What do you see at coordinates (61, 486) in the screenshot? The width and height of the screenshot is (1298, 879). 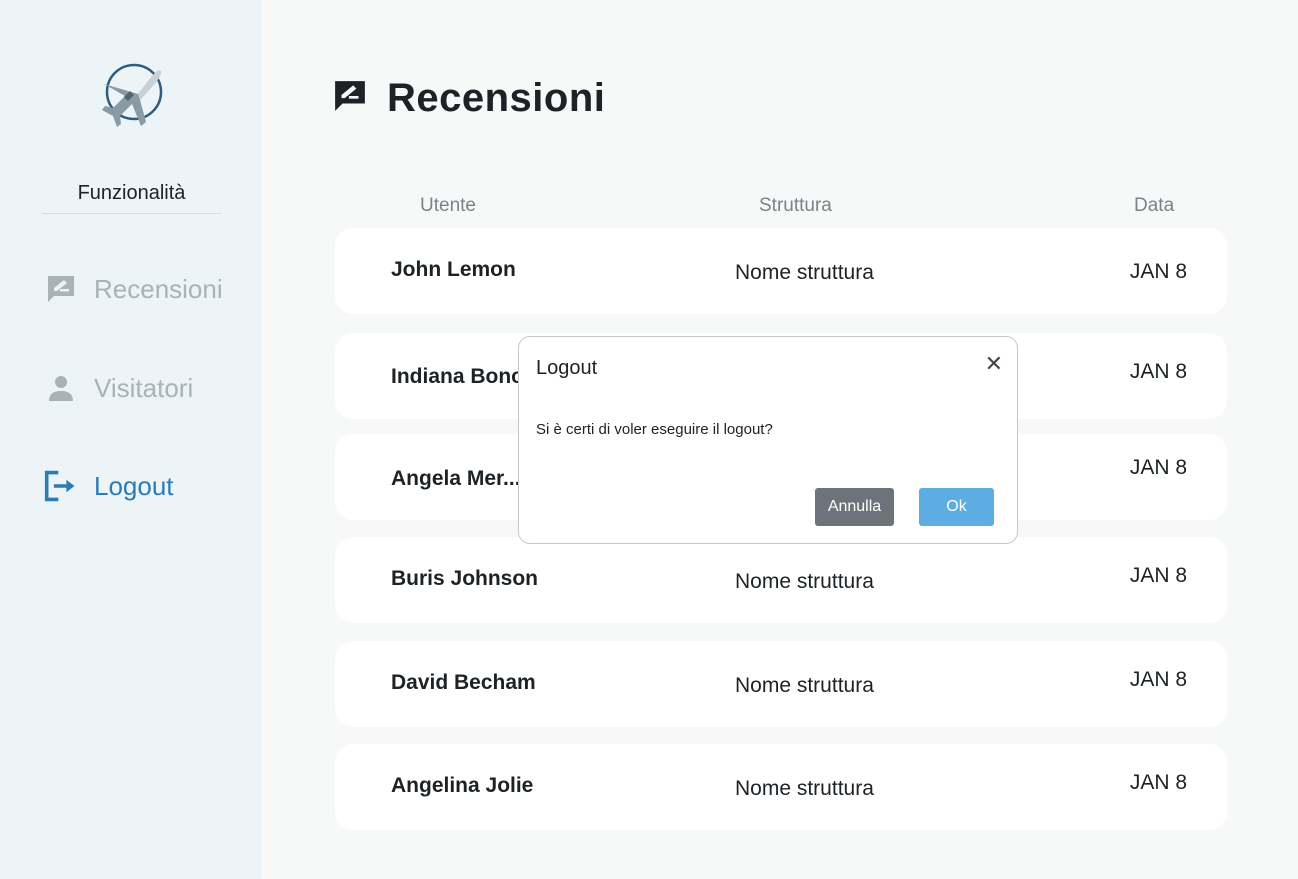 I see `logout-icon` at bounding box center [61, 486].